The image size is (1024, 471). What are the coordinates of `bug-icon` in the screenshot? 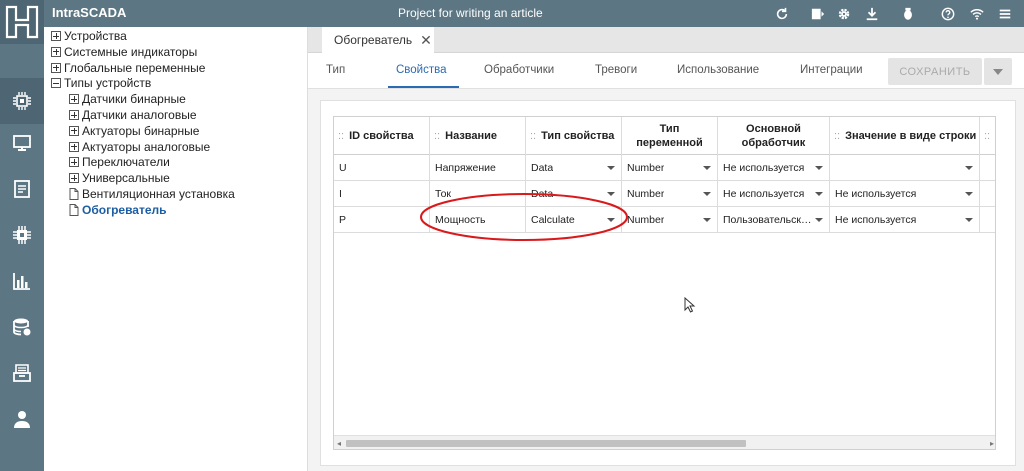 It's located at (908, 14).